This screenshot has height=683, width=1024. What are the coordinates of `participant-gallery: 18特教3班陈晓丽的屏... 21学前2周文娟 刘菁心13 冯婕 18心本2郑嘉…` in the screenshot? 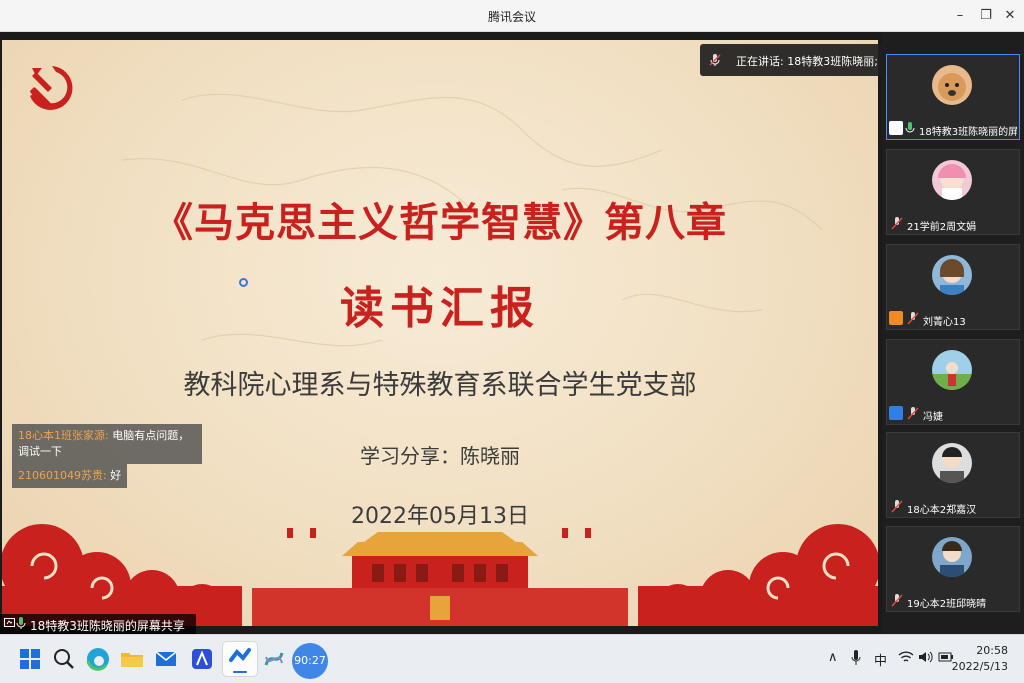 It's located at (953, 333).